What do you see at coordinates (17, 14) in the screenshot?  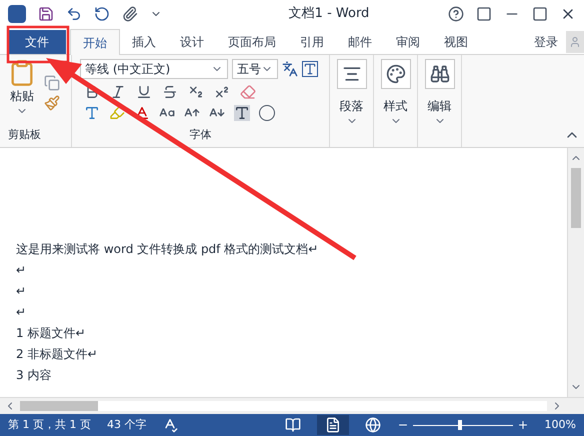 I see `word-logo-icon` at bounding box center [17, 14].